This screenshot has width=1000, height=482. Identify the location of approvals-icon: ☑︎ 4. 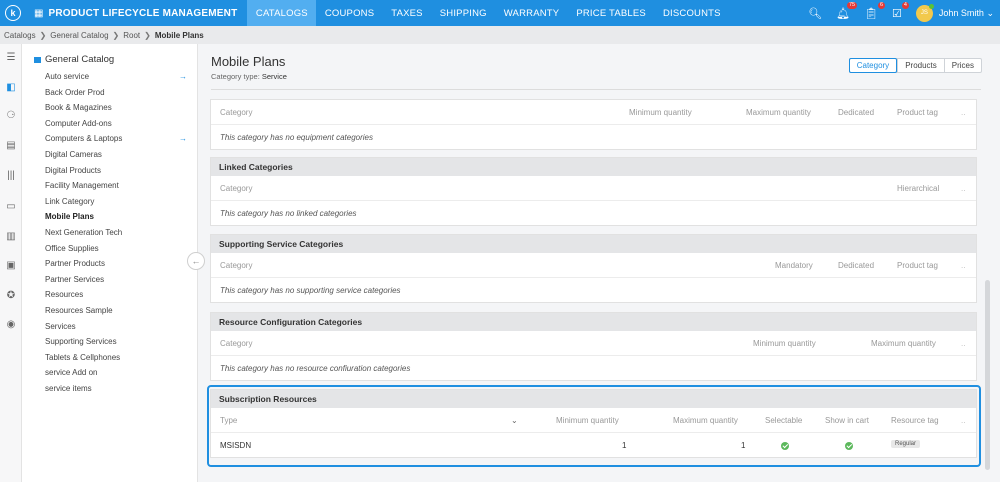
(900, 10).